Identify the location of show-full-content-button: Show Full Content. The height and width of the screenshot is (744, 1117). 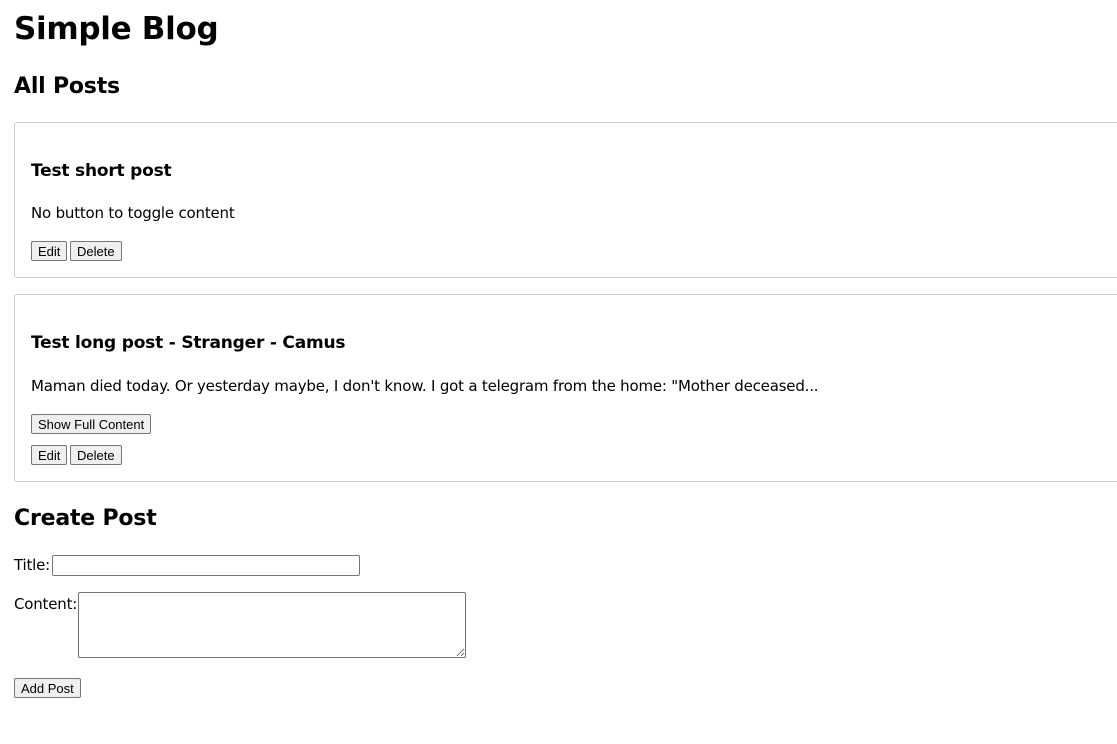
(91, 424).